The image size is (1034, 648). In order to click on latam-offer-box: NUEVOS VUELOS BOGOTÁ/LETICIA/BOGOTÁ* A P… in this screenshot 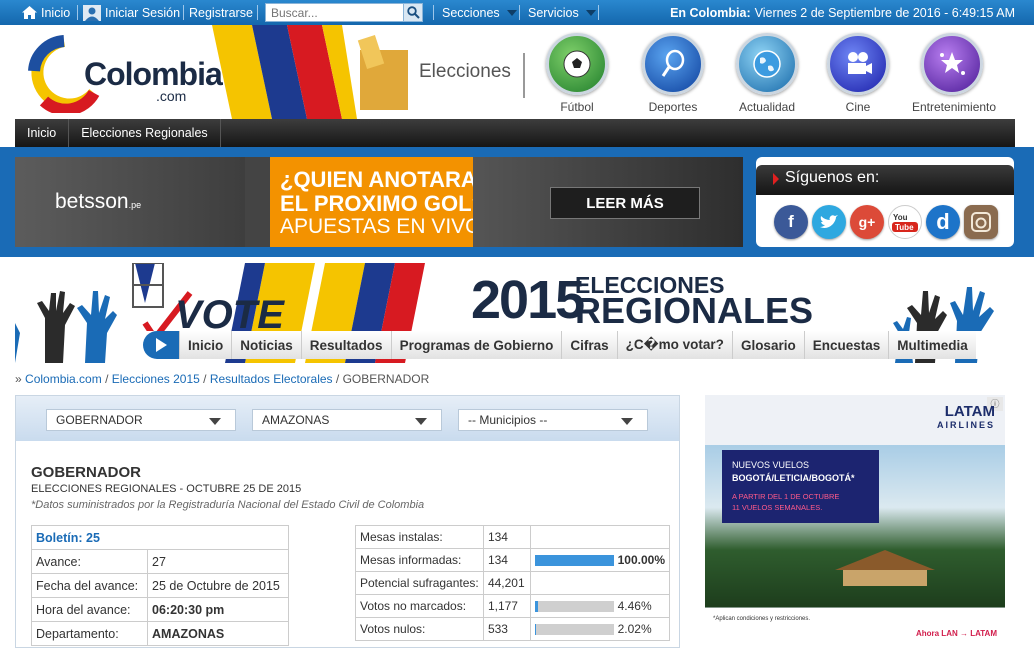, I will do `click(800, 486)`.